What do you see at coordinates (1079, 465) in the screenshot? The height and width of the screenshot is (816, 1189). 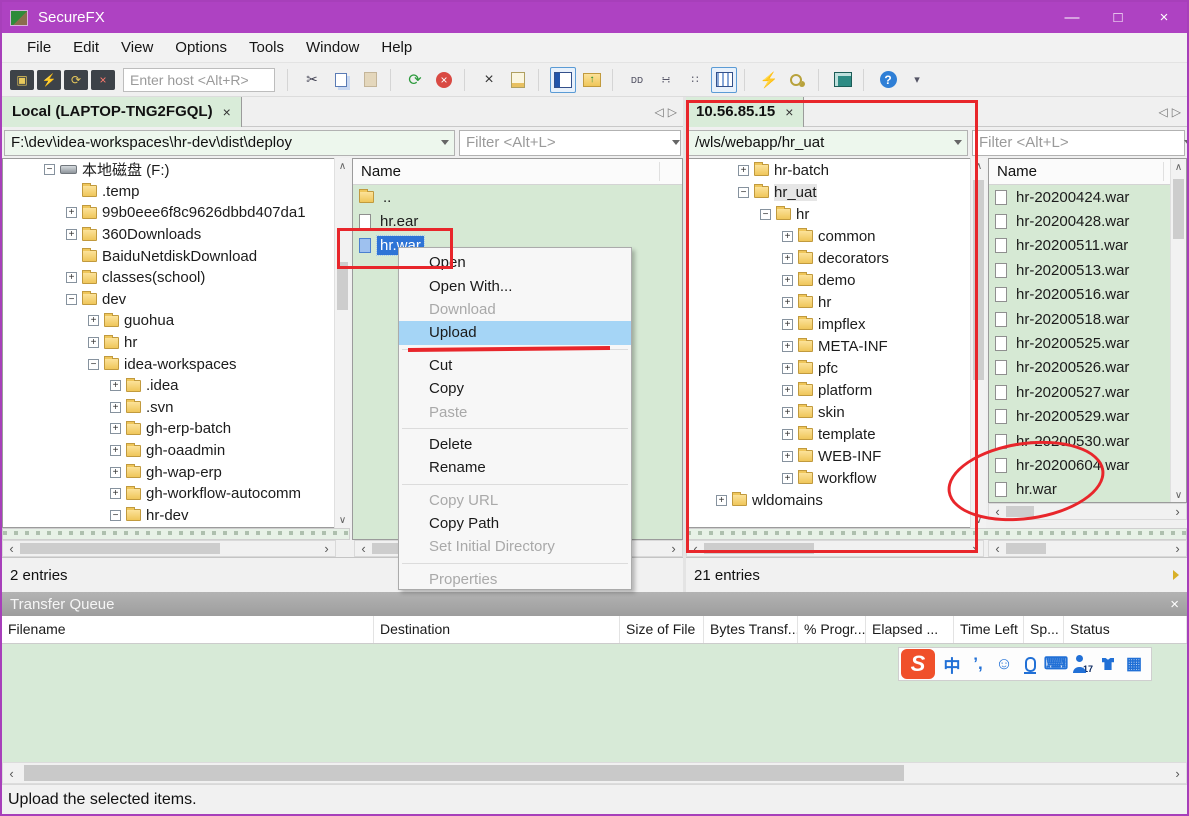 I see `file-row: hr-20200604.war` at bounding box center [1079, 465].